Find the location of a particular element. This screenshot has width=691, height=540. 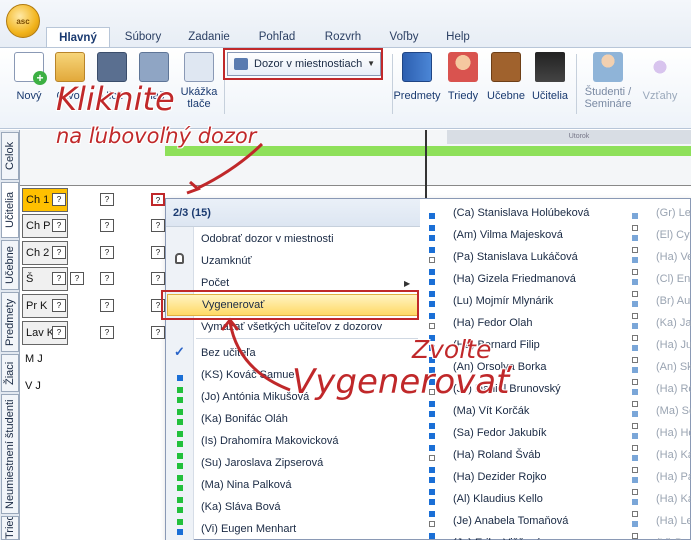

arrowhead-icon is located at coordinates (193, 187).